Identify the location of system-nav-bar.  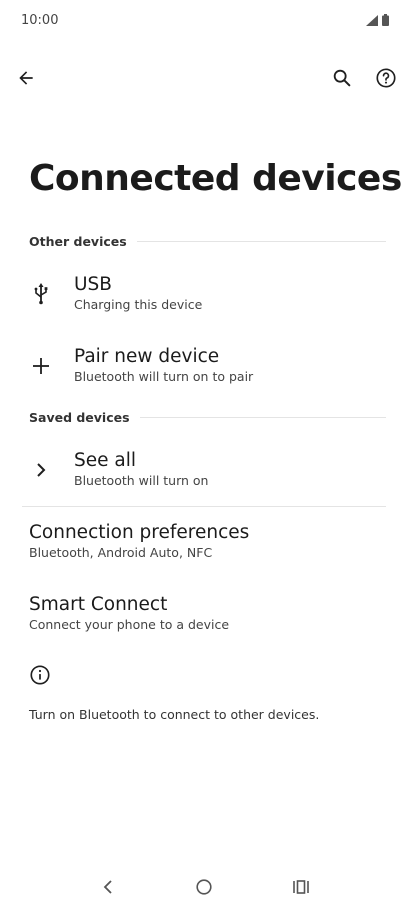
(204, 887).